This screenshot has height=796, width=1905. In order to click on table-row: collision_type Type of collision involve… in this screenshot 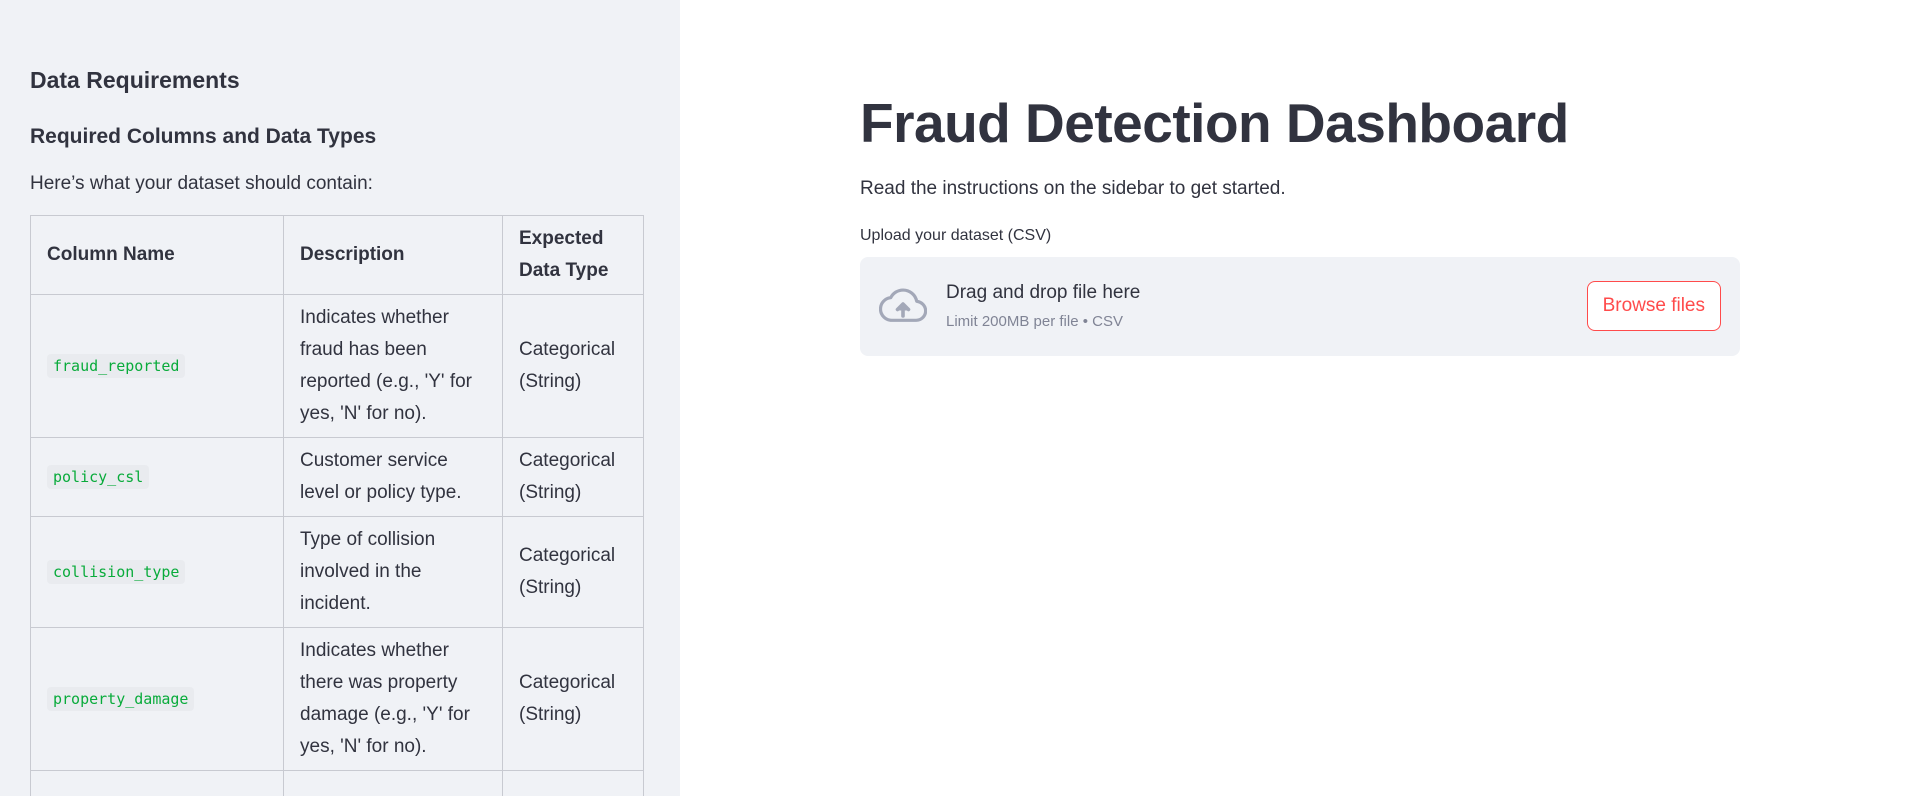, I will do `click(337, 572)`.